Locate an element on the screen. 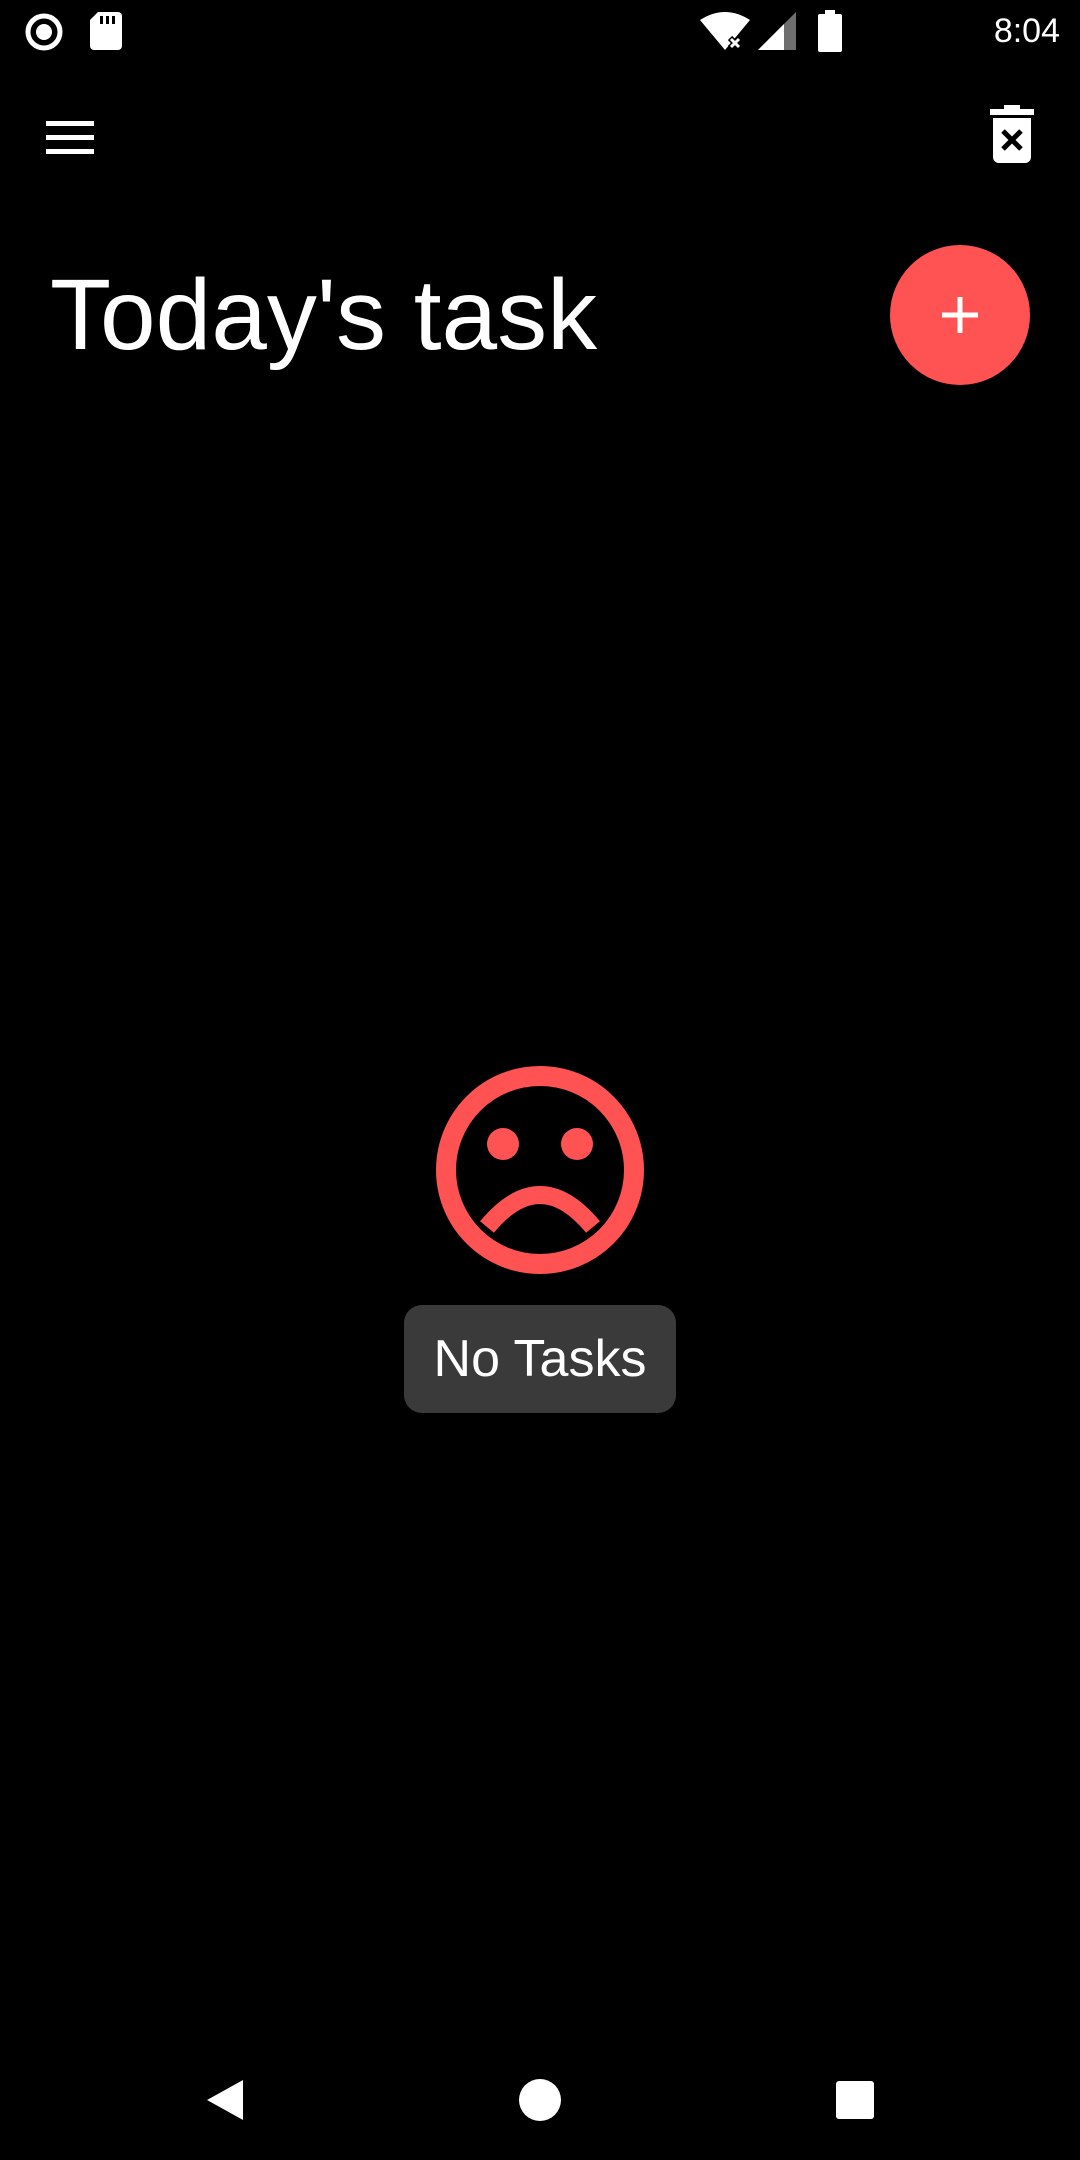 This screenshot has width=1080, height=2160. wifi-no-internet-icon is located at coordinates (725, 31).